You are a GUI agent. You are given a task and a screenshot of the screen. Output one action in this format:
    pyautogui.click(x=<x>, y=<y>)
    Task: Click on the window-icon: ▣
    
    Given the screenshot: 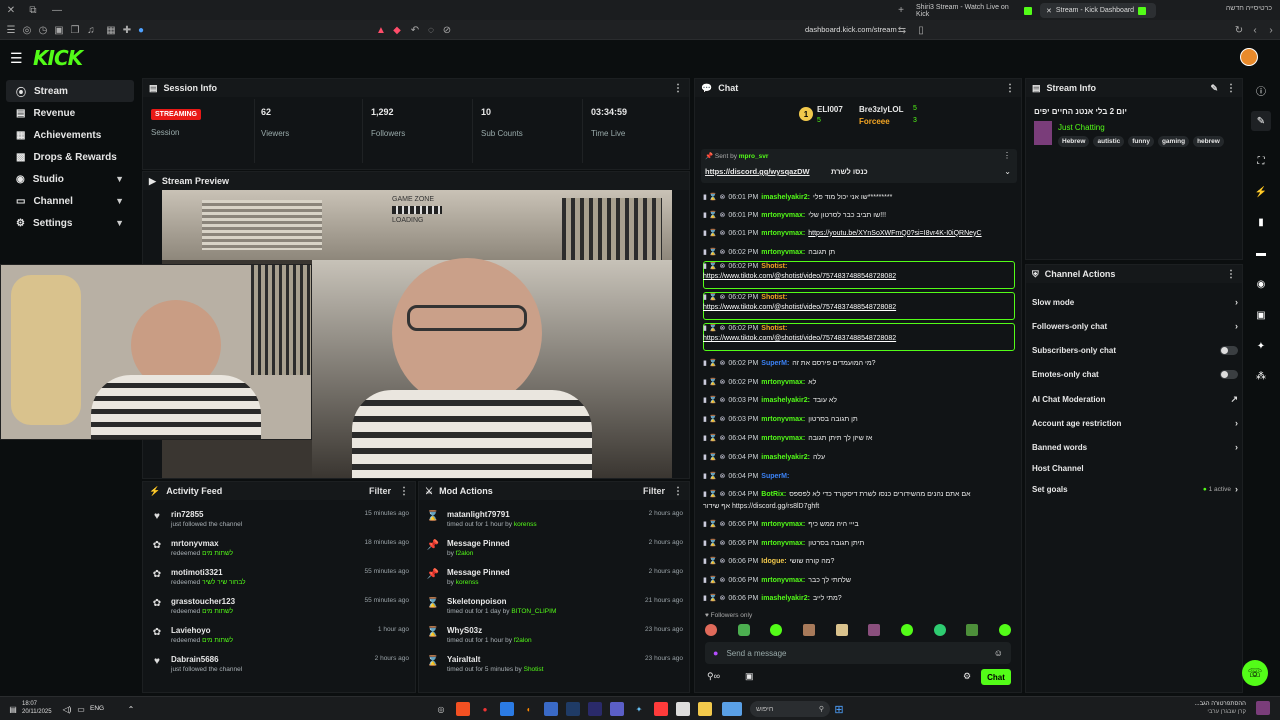 What is the action you would take?
    pyautogui.click(x=59, y=30)
    